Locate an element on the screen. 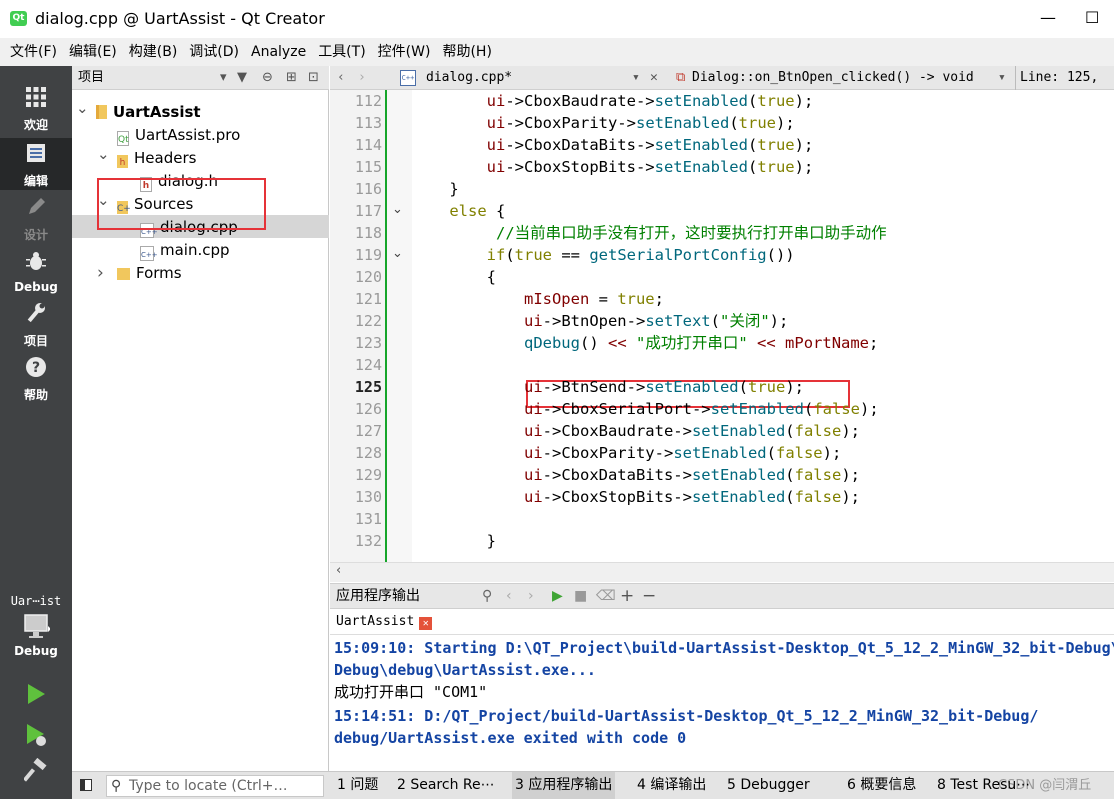  mode-1: 编辑 is located at coordinates (36, 164).